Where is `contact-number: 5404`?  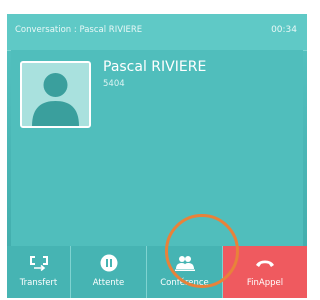
contact-number: 5404 is located at coordinates (114, 84).